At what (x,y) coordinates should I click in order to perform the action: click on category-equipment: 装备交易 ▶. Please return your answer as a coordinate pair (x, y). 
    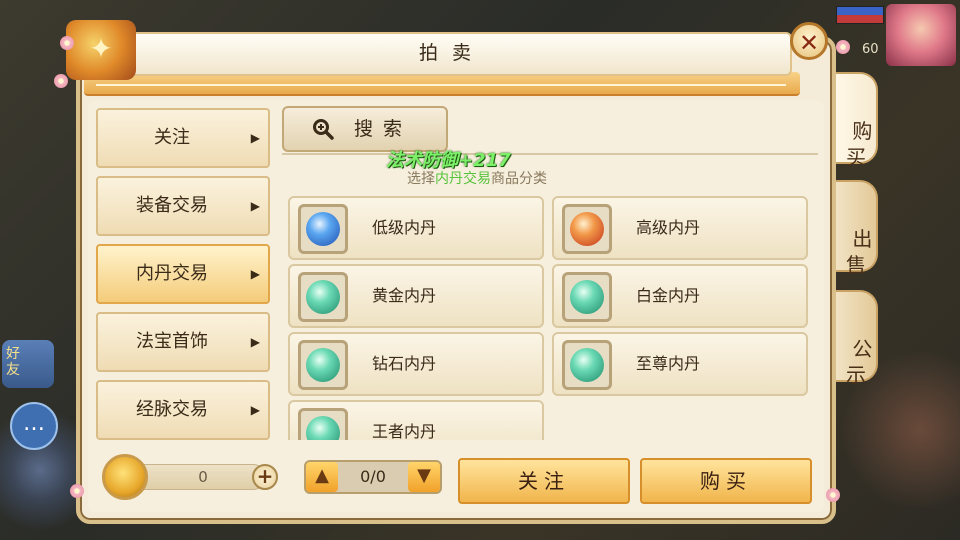
    Looking at the image, I should click on (183, 206).